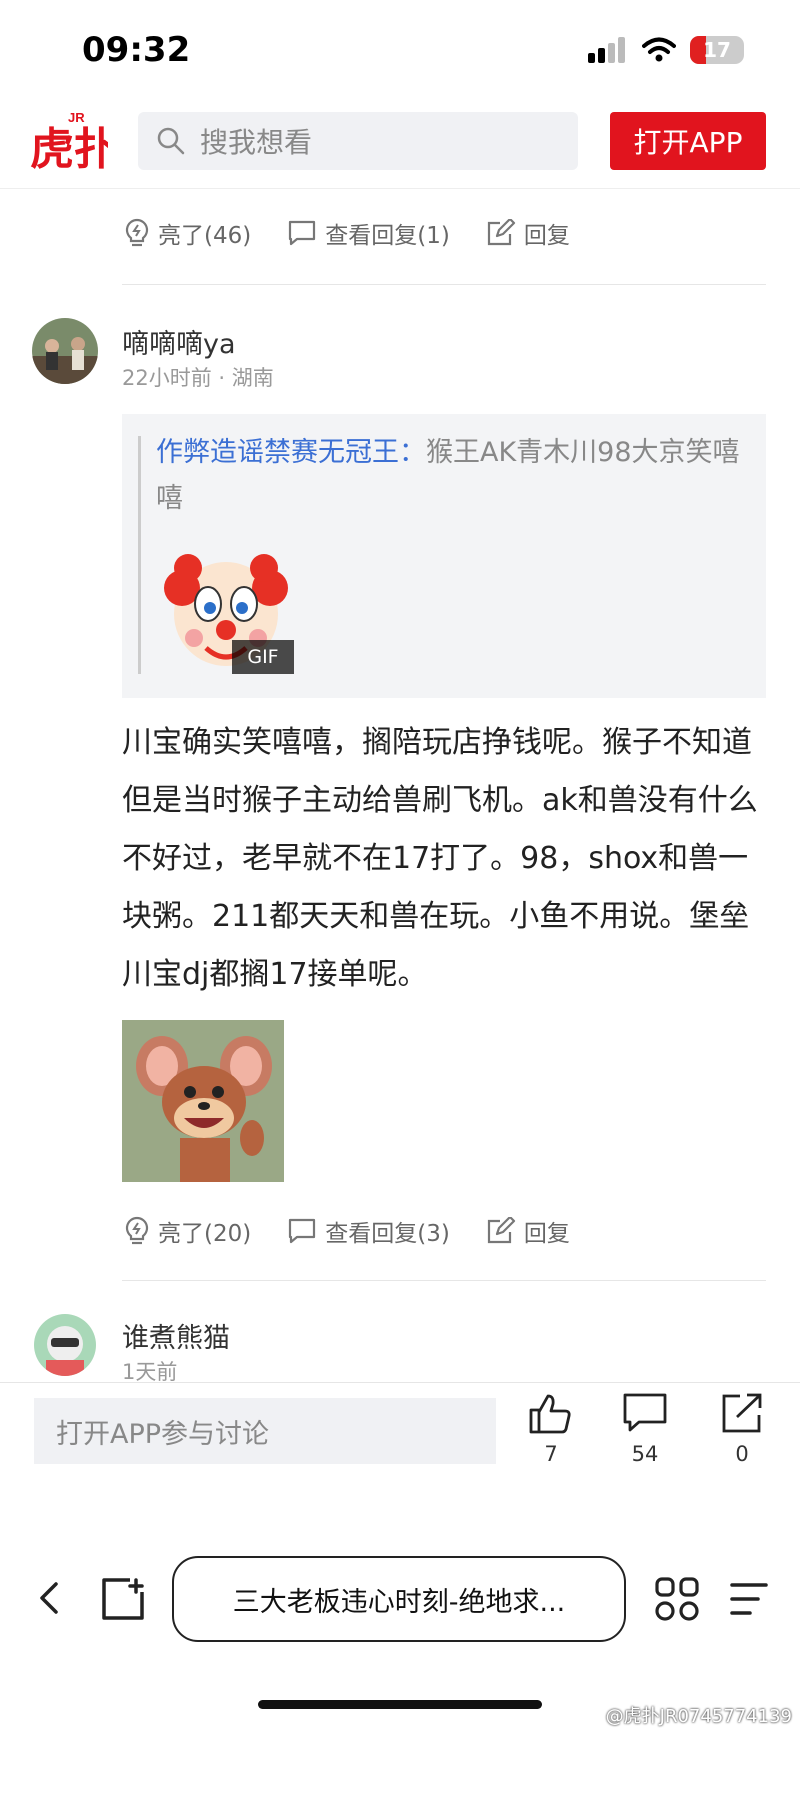 This screenshot has width=800, height=1803. Describe the element at coordinates (179, 341) in the screenshot. I see `comment-username: 嘀嘀嘀ya` at that location.